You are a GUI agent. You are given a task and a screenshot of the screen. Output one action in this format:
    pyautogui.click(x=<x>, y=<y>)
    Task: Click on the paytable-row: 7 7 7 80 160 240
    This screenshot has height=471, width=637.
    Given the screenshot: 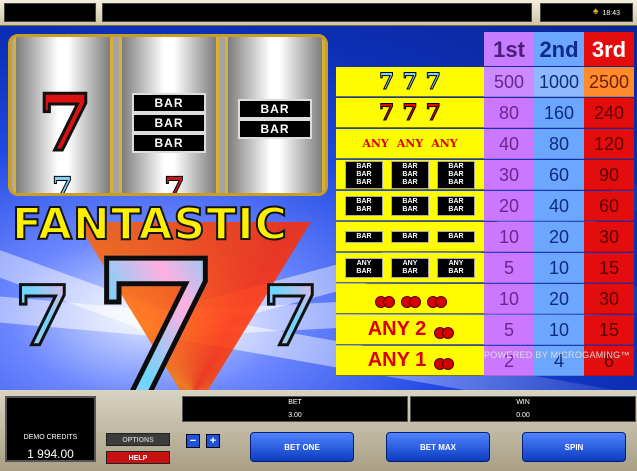 What is the action you would take?
    pyautogui.click(x=486, y=113)
    